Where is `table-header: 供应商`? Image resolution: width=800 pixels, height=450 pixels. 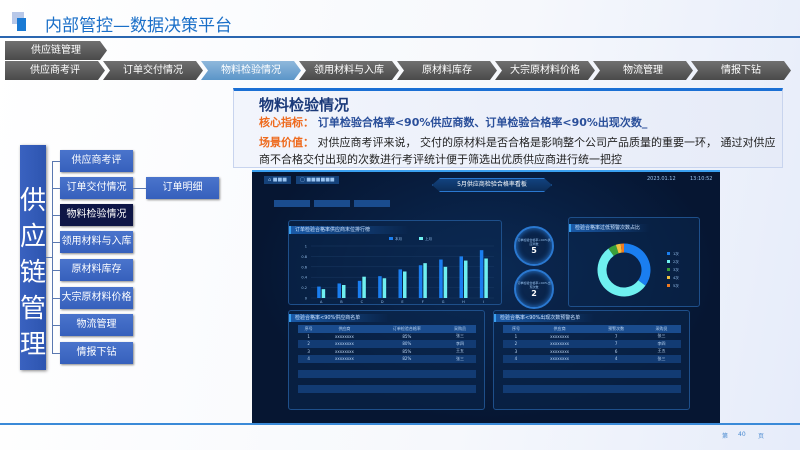
table-header: 供应商 is located at coordinates (344, 329).